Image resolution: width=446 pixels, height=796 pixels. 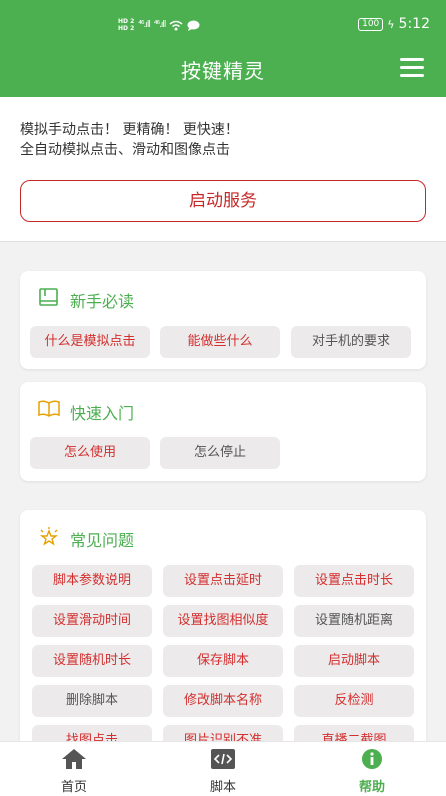 I want to click on book-icon, so click(x=48, y=297).